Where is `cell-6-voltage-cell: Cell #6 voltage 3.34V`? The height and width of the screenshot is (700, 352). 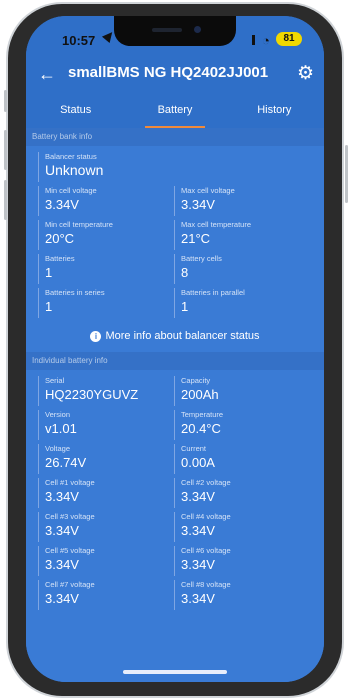
cell-6-voltage-cell: Cell #6 voltage 3.34V is located at coordinates (242, 561).